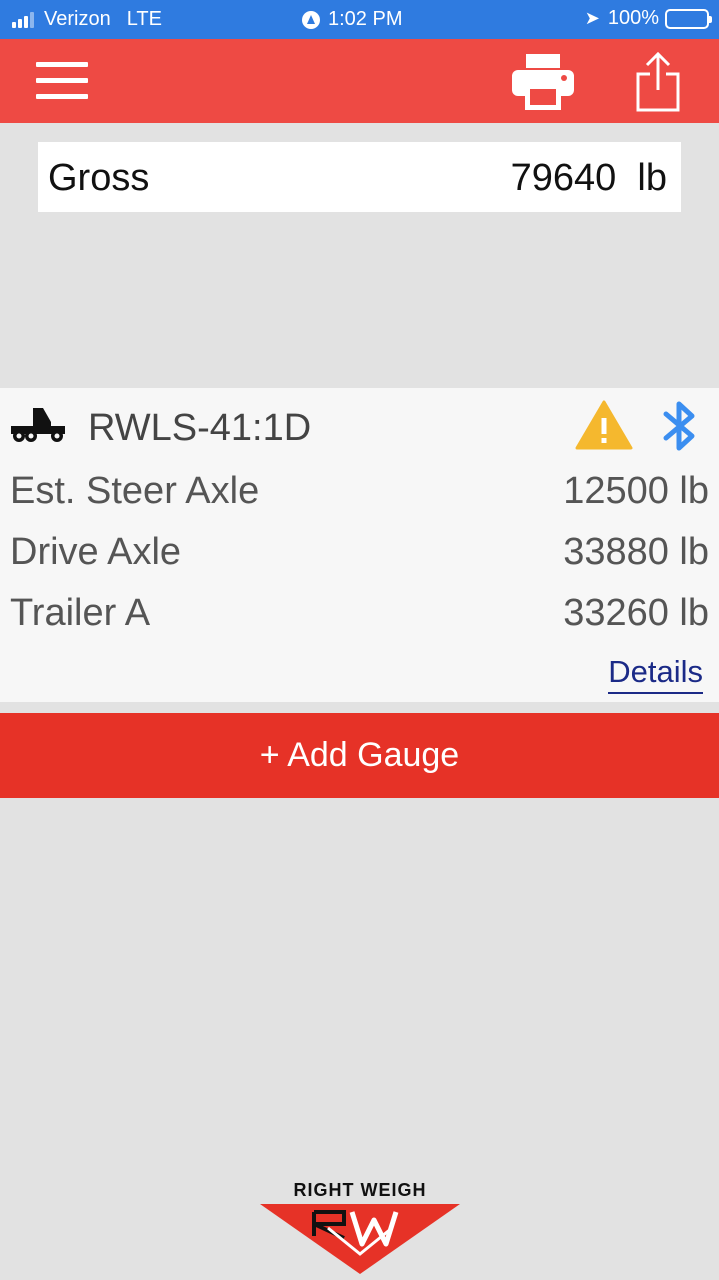 The image size is (719, 1280). Describe the element at coordinates (24, 19) in the screenshot. I see `signal-strength-icon` at that location.